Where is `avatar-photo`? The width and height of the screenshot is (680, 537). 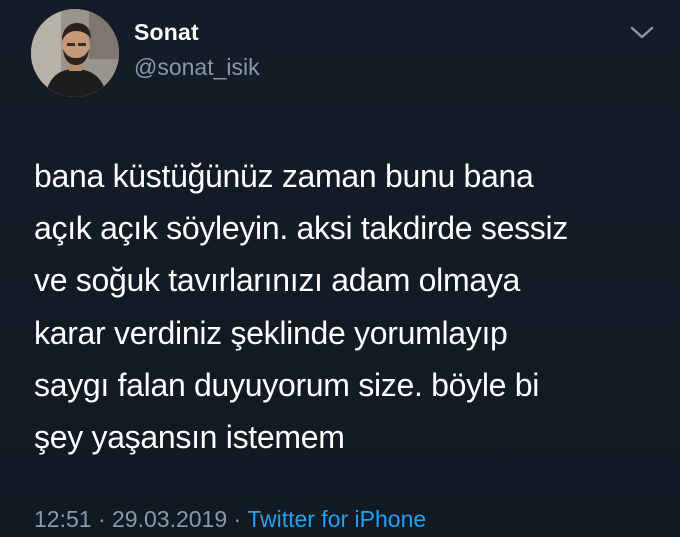 avatar-photo is located at coordinates (75, 53).